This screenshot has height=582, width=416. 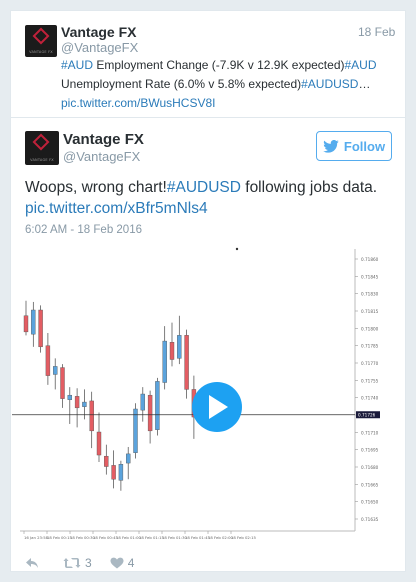 I want to click on y-tick-label: 0.71710, so click(x=370, y=432).